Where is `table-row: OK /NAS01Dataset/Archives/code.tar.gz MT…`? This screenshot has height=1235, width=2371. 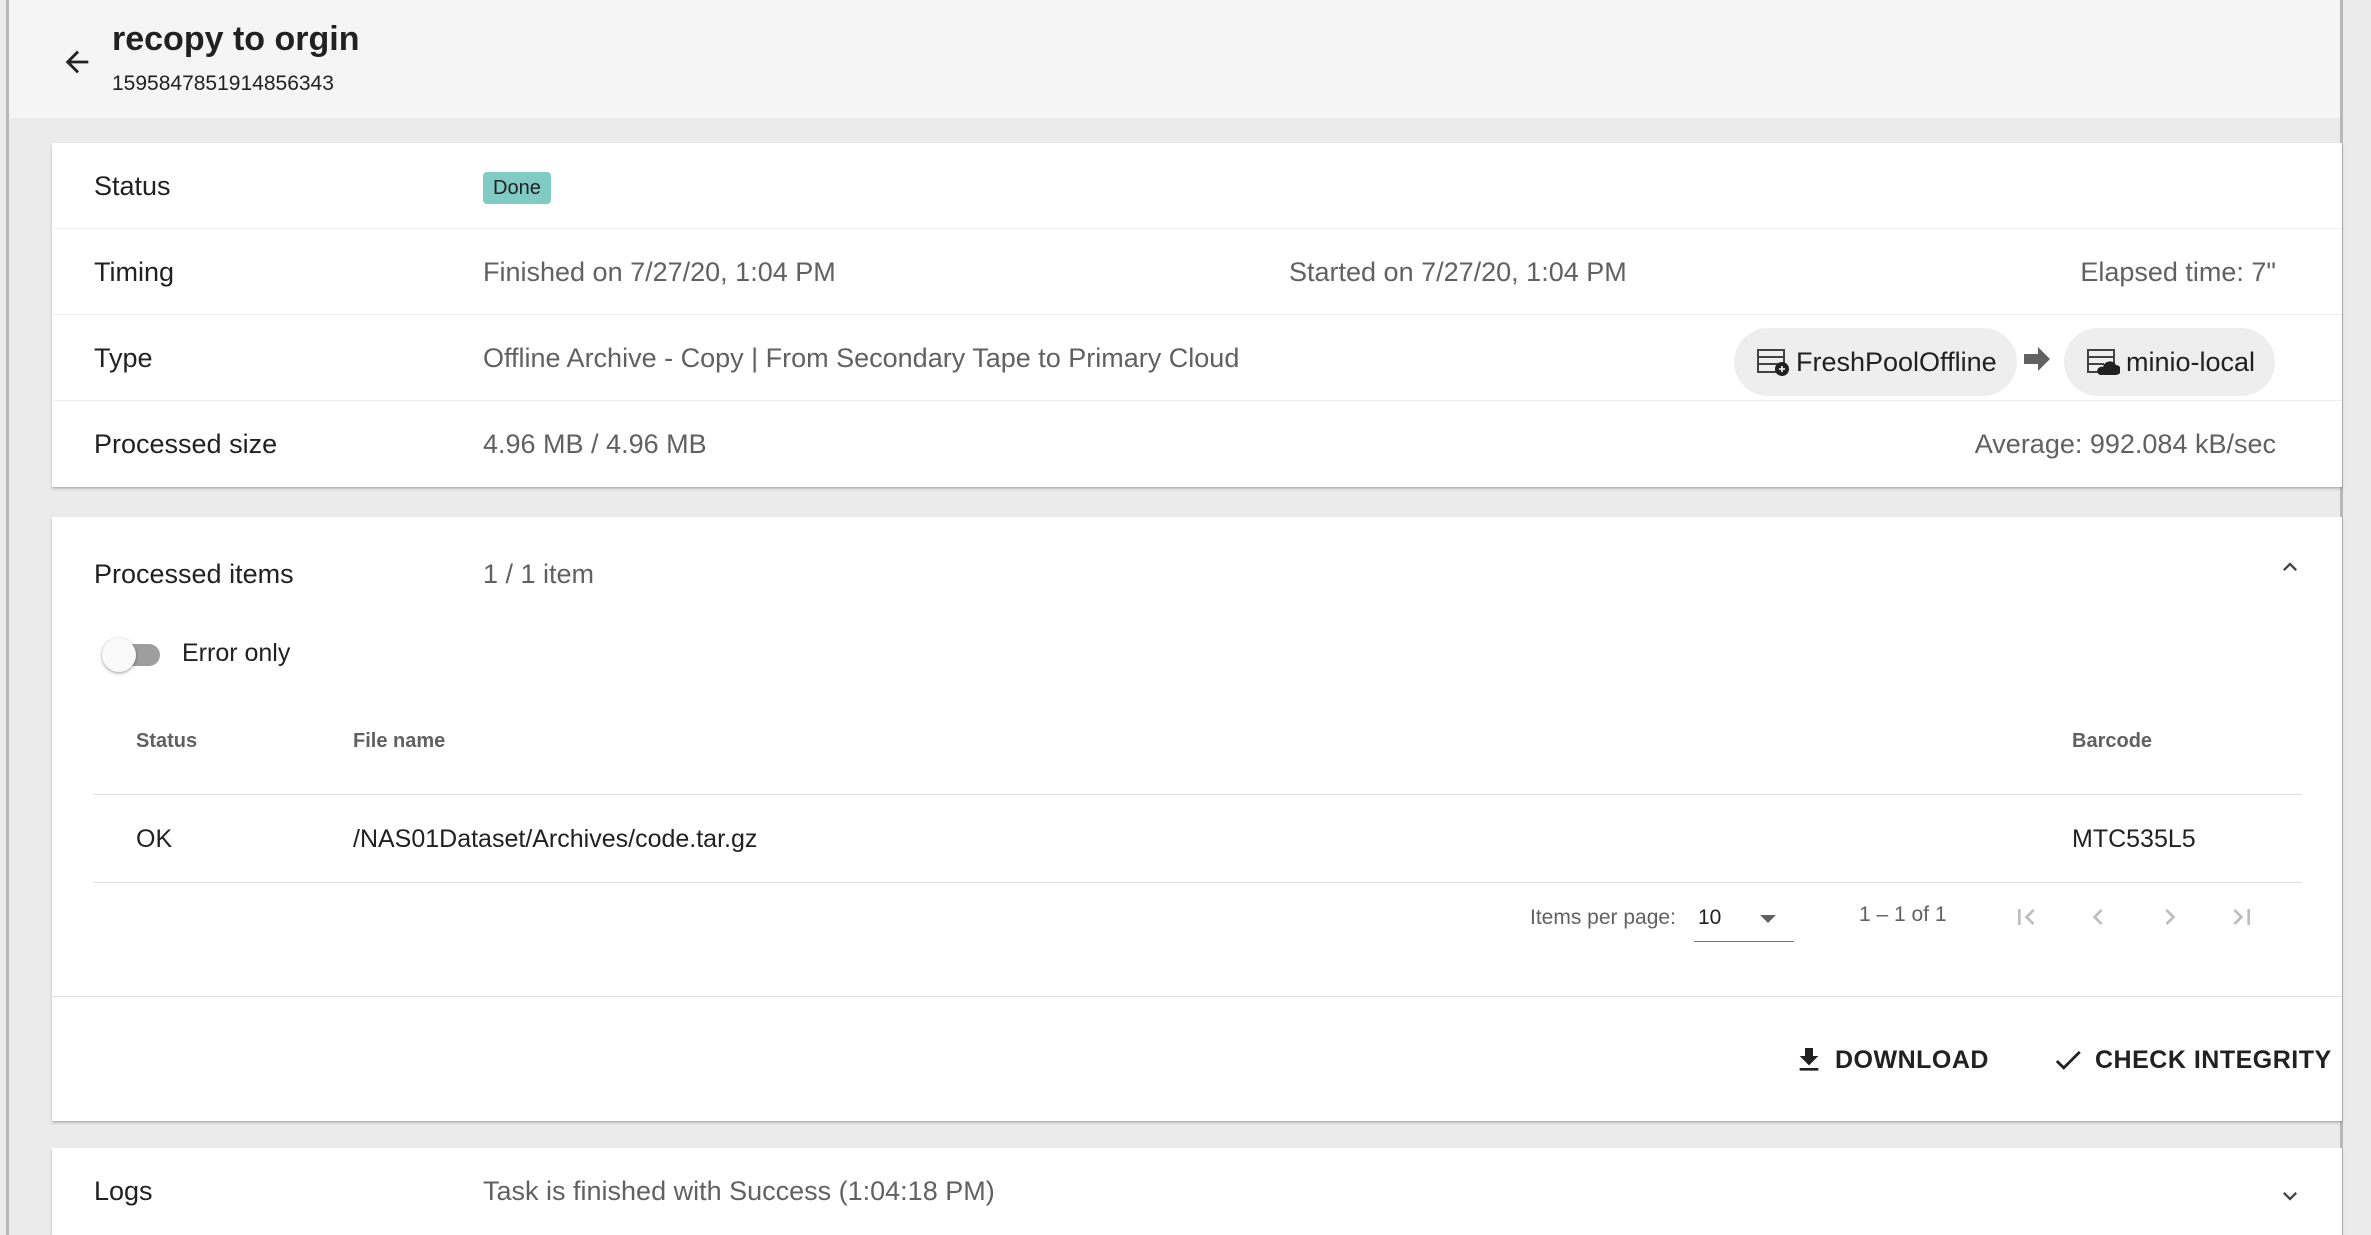 table-row: OK /NAS01Dataset/Archives/code.tar.gz MT… is located at coordinates (1198, 839).